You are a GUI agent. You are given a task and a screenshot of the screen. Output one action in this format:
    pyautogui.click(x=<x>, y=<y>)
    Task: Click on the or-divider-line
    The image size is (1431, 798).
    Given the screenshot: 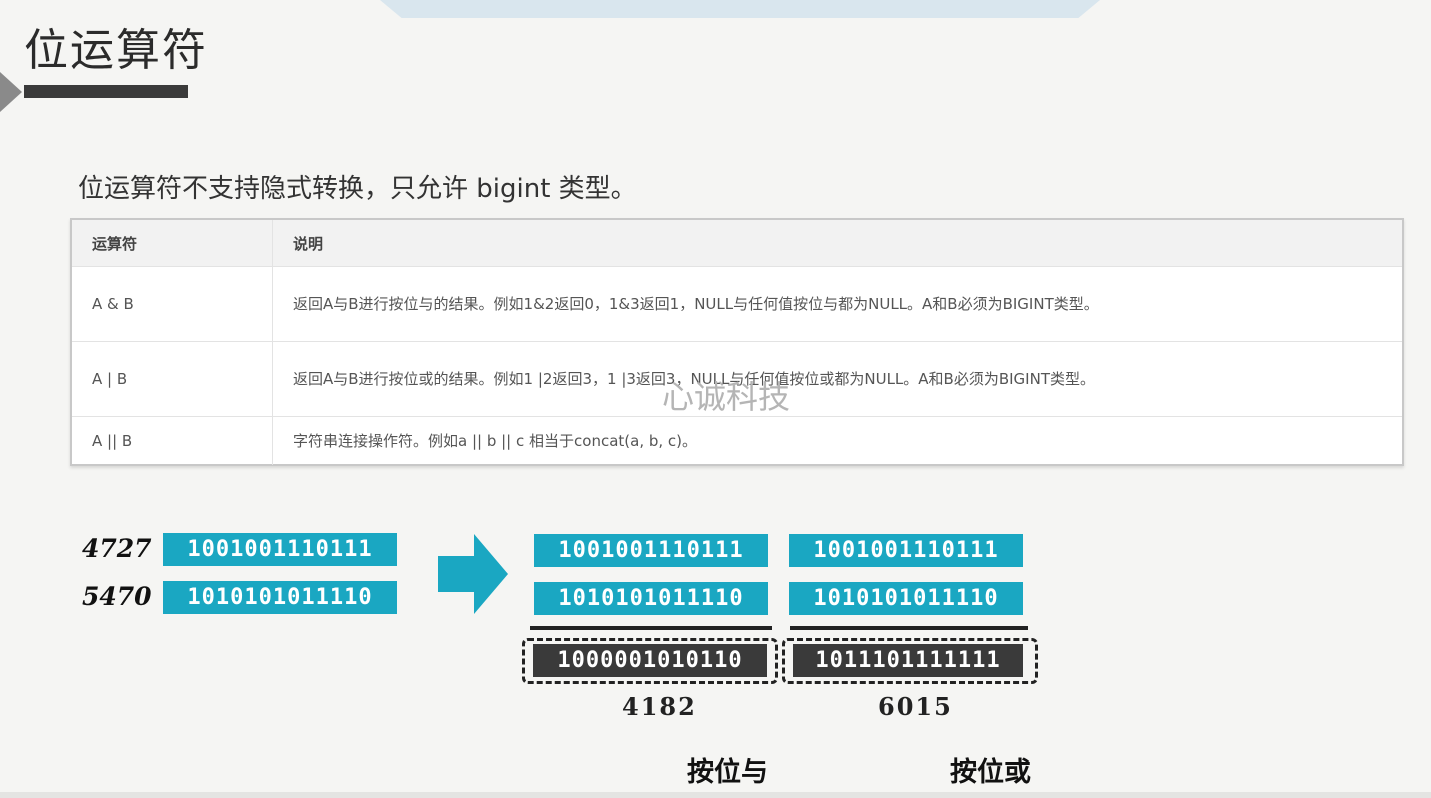 What is the action you would take?
    pyautogui.click(x=909, y=628)
    